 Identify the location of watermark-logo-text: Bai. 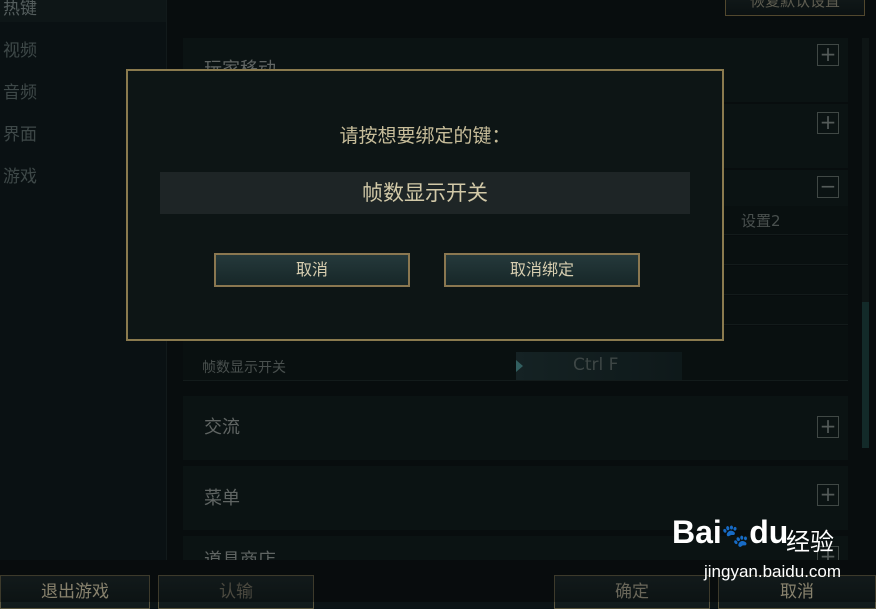
(697, 532).